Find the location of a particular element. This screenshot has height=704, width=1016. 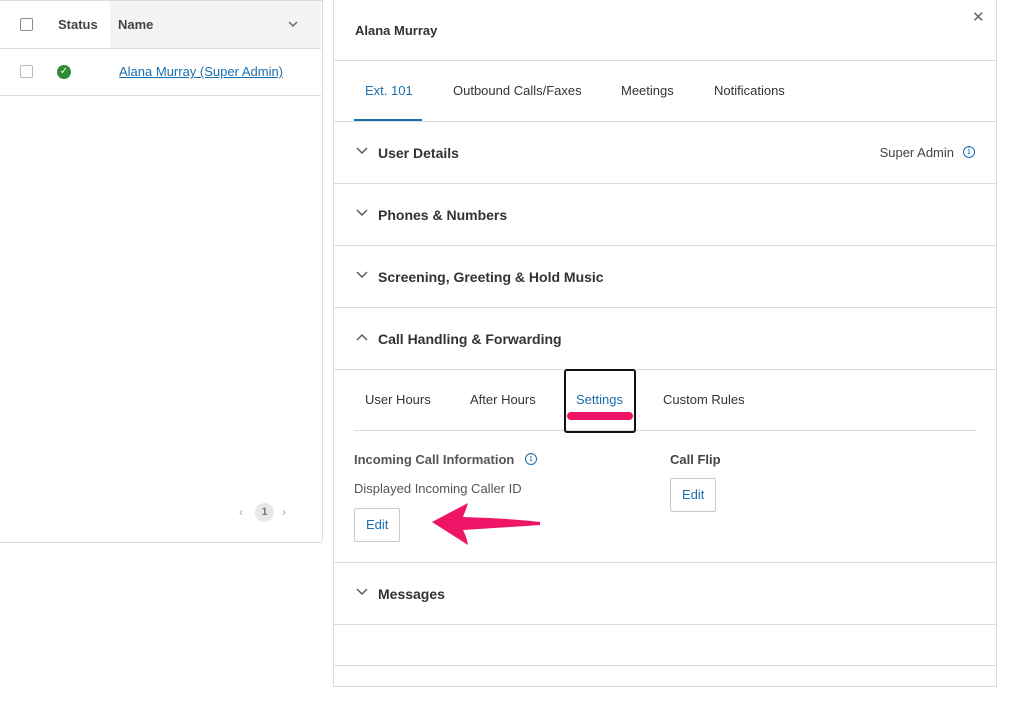

call-flip-title: Call Flip is located at coordinates (695, 459).